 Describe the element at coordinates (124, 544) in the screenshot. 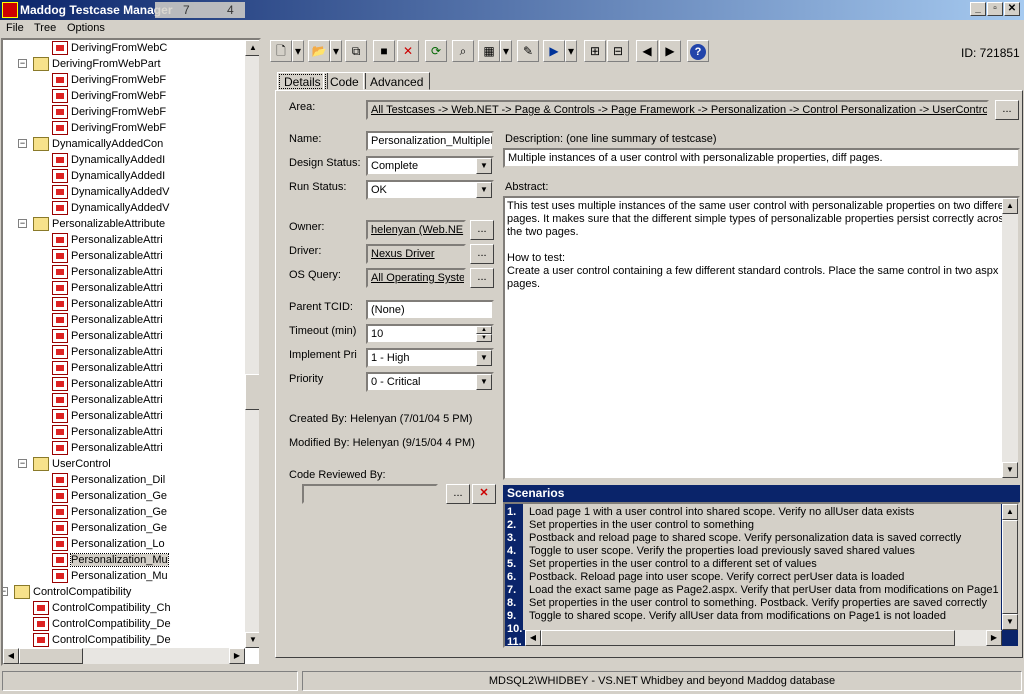

I see `tree-item: Personalization_Lo` at that location.